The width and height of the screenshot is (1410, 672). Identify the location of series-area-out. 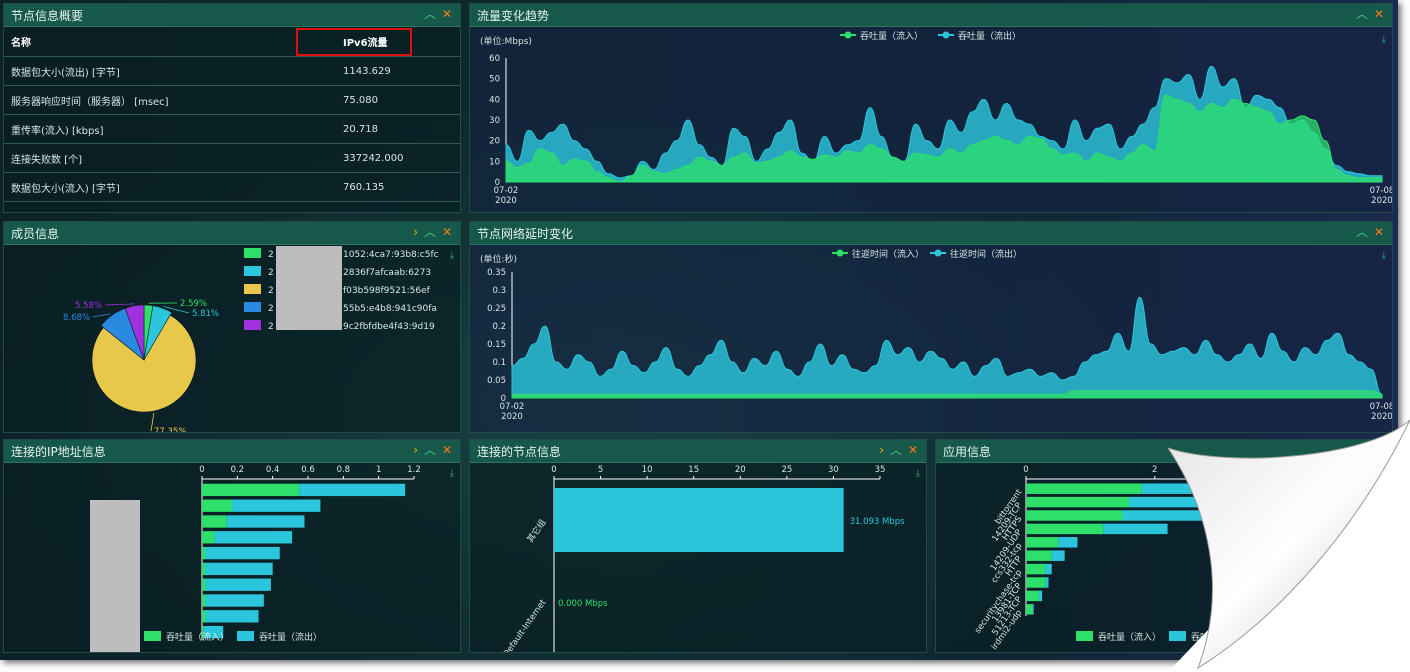
(947, 347).